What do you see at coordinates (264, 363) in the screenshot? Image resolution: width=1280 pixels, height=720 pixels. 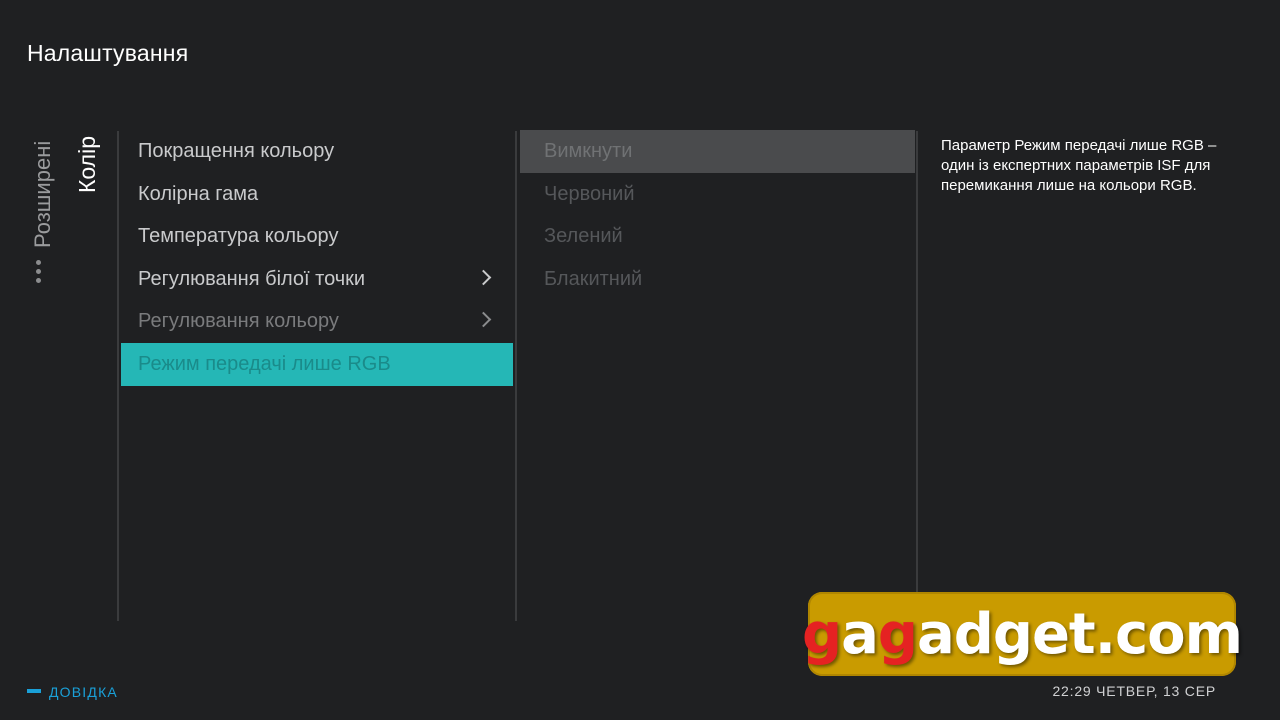 I see `menu-item-label: Режим передачі лише RGB` at bounding box center [264, 363].